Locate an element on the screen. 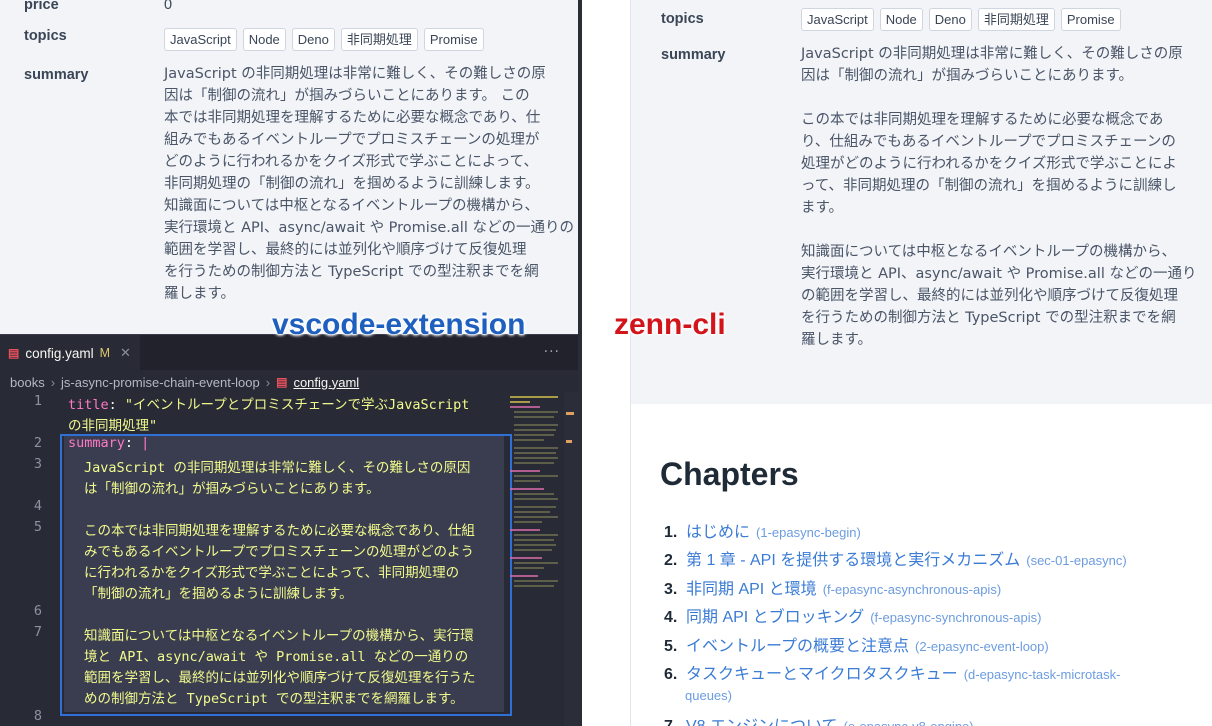  line-number: 3 is located at coordinates (37, 464).